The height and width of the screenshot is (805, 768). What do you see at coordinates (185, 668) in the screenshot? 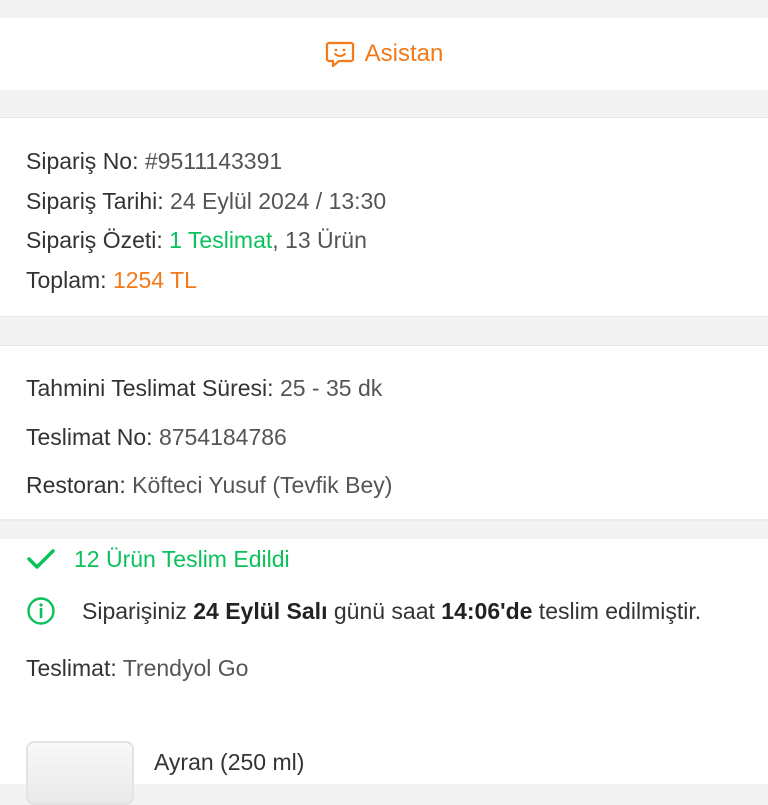
I see `courier-value: Trendyol Go` at bounding box center [185, 668].